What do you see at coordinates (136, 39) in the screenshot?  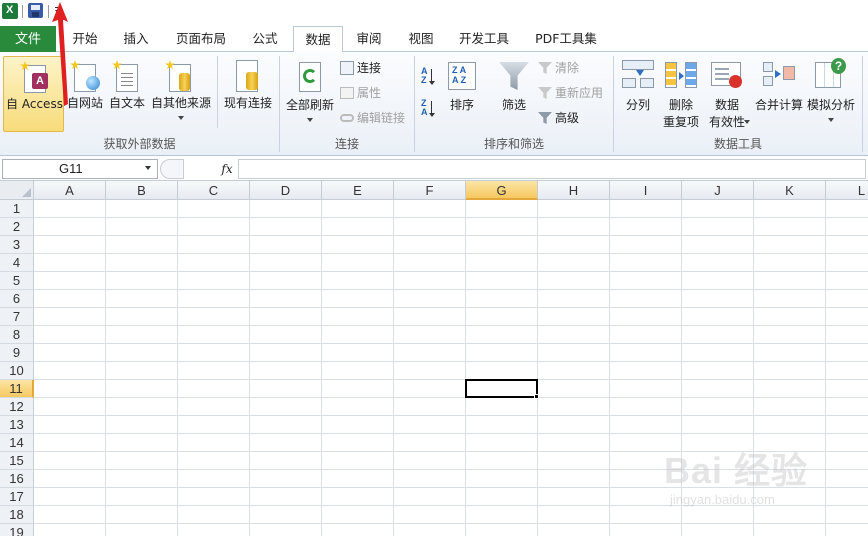 I see `tab-insert: 插入` at bounding box center [136, 39].